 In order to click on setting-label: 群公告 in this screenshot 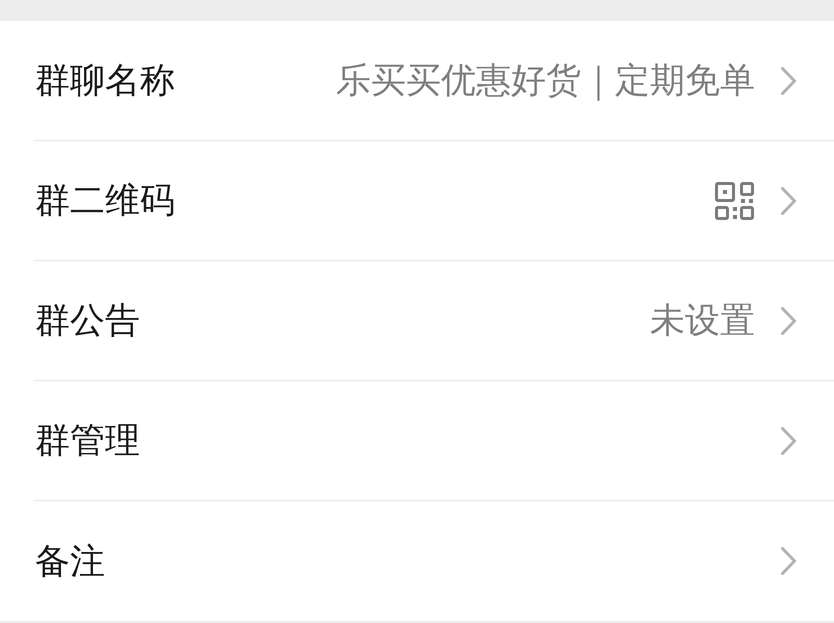, I will do `click(87, 321)`.